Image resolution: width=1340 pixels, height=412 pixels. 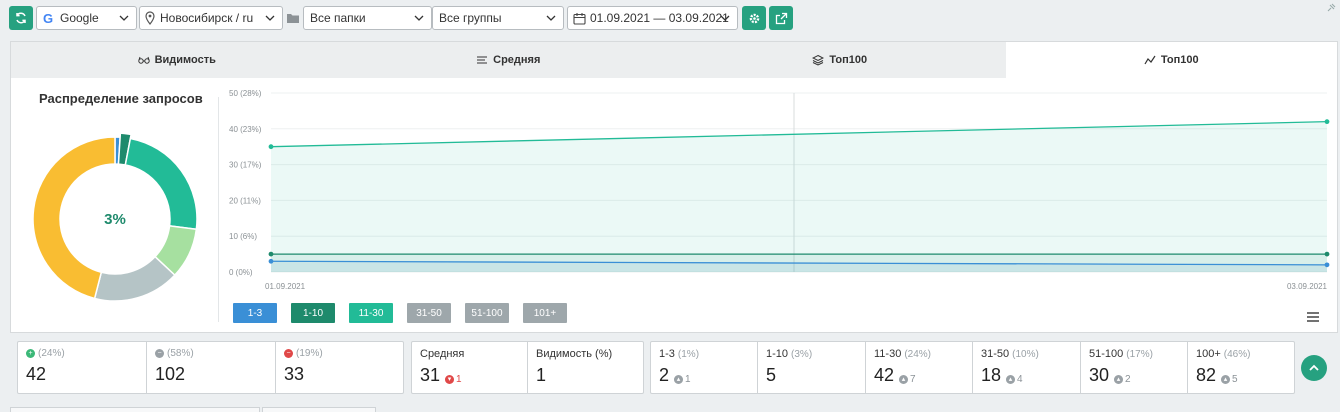 What do you see at coordinates (245, 93) in the screenshot?
I see `y-tick-label: 50 (28%)` at bounding box center [245, 93].